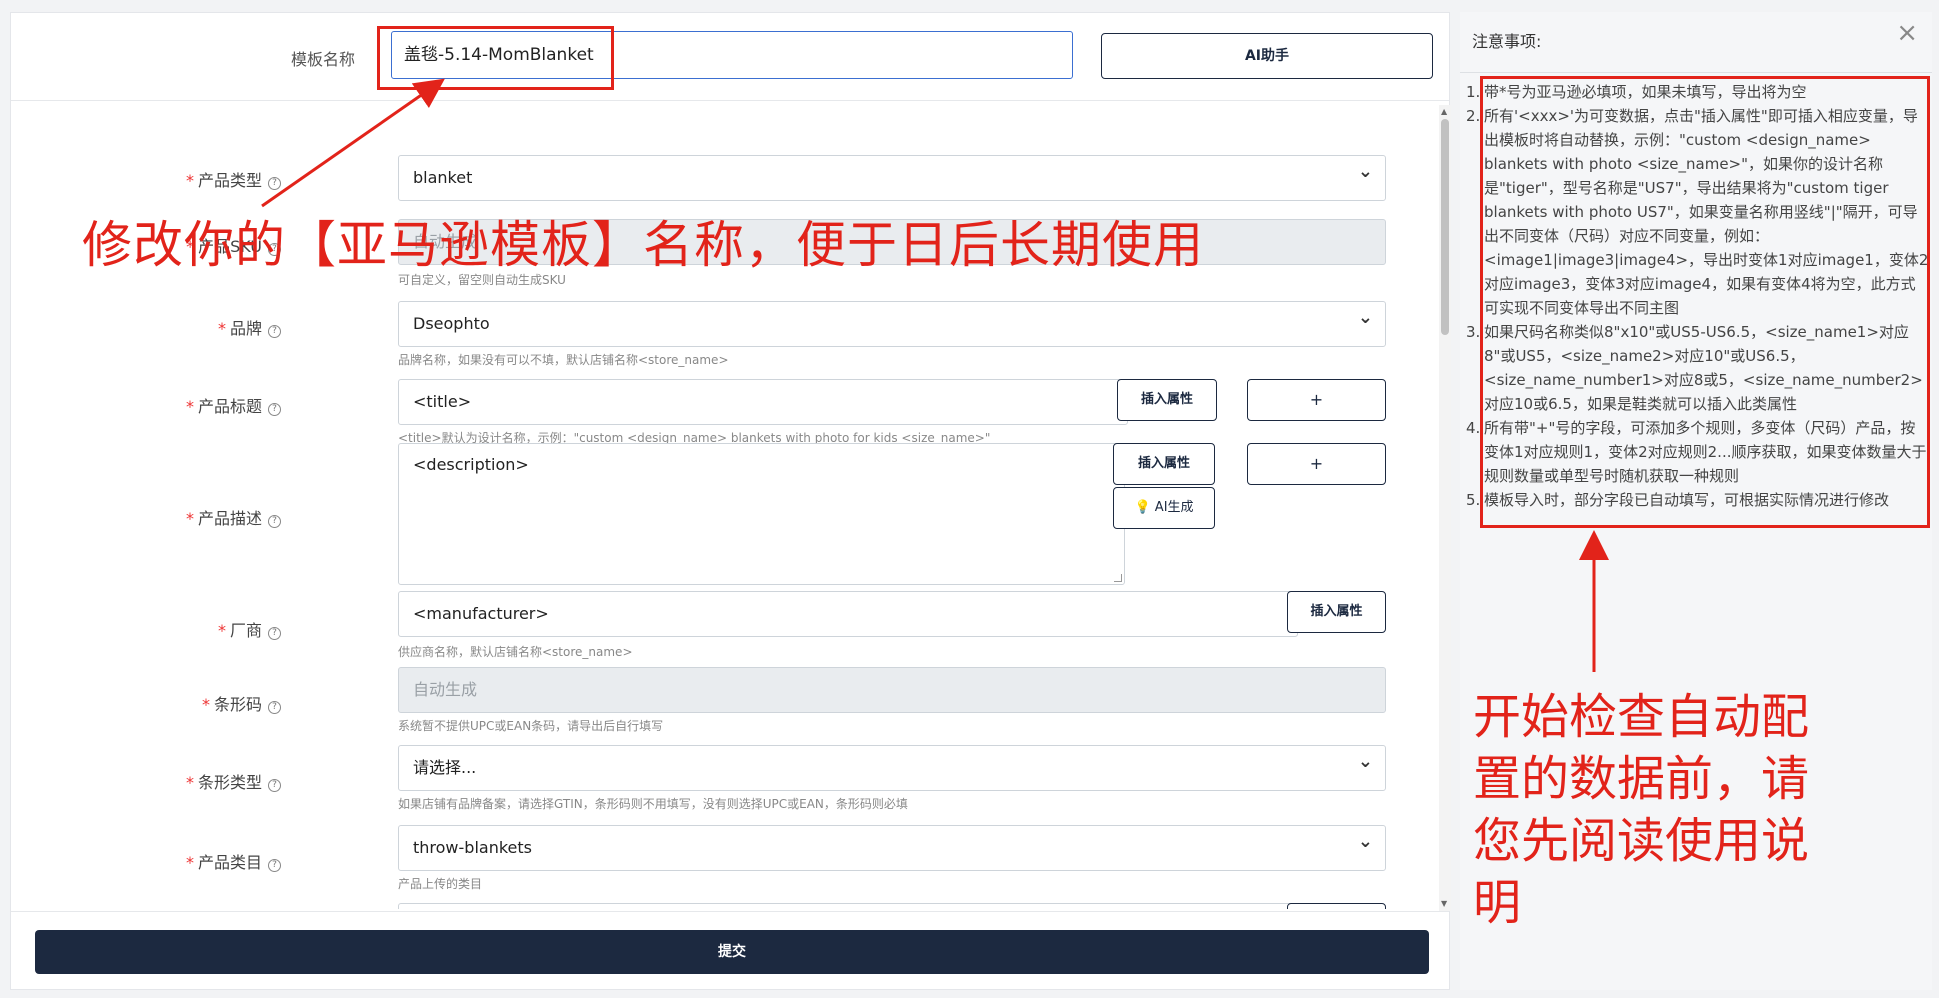  I want to click on brand-label: * 品牌?, so click(146, 327).